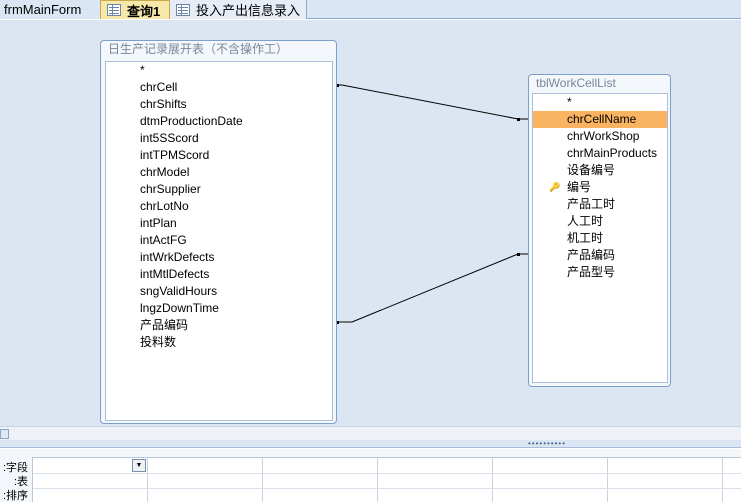  Describe the element at coordinates (236, 240) in the screenshot. I see `table-field: intActFG` at that location.